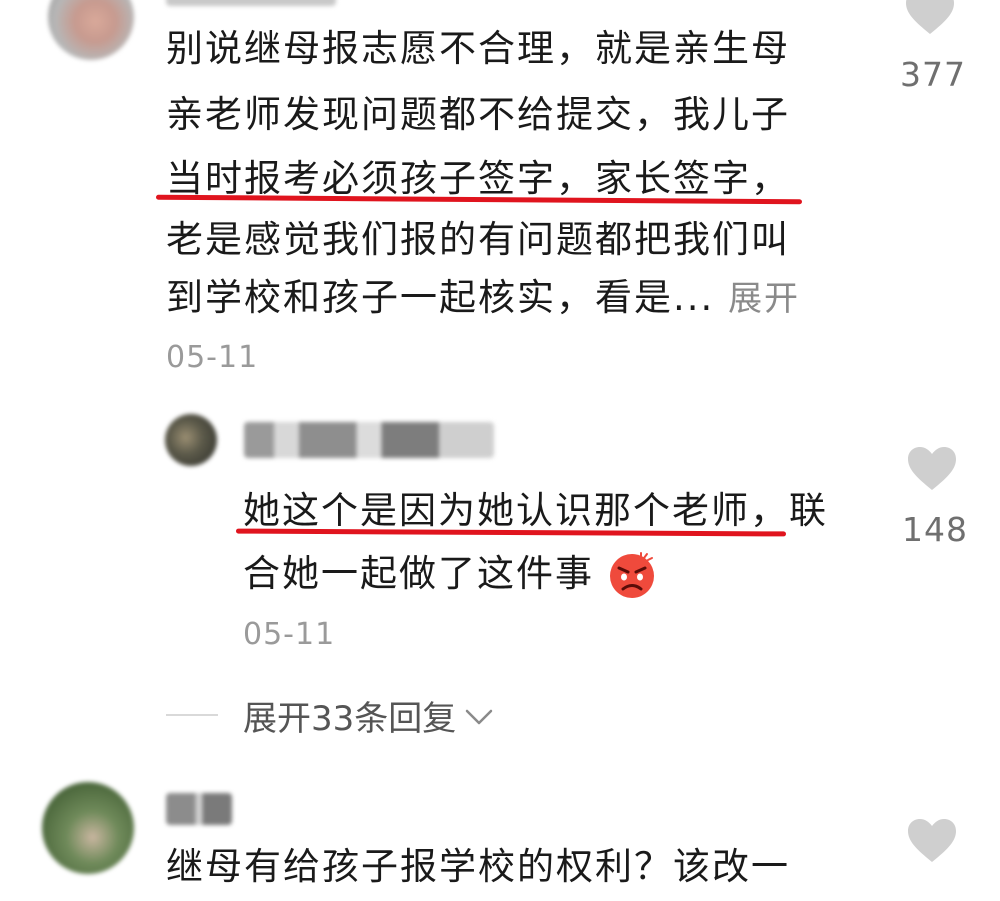  I want to click on expand-link: 展开, so click(764, 299).